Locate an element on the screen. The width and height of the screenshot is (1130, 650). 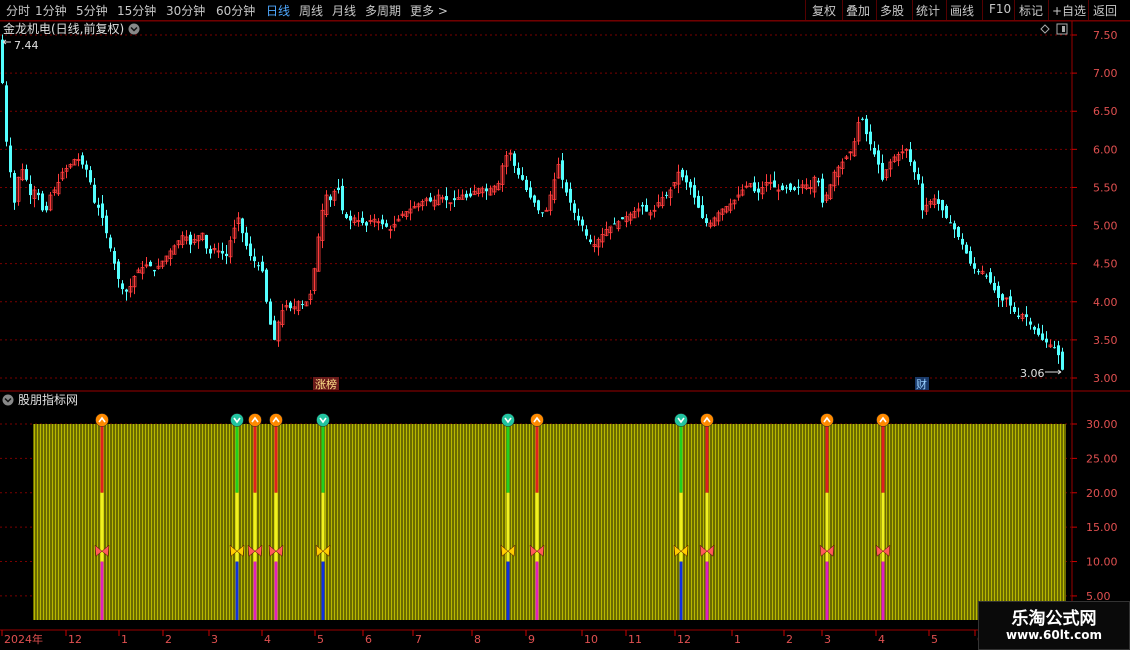
diamond-icon is located at coordinates (1045, 29).